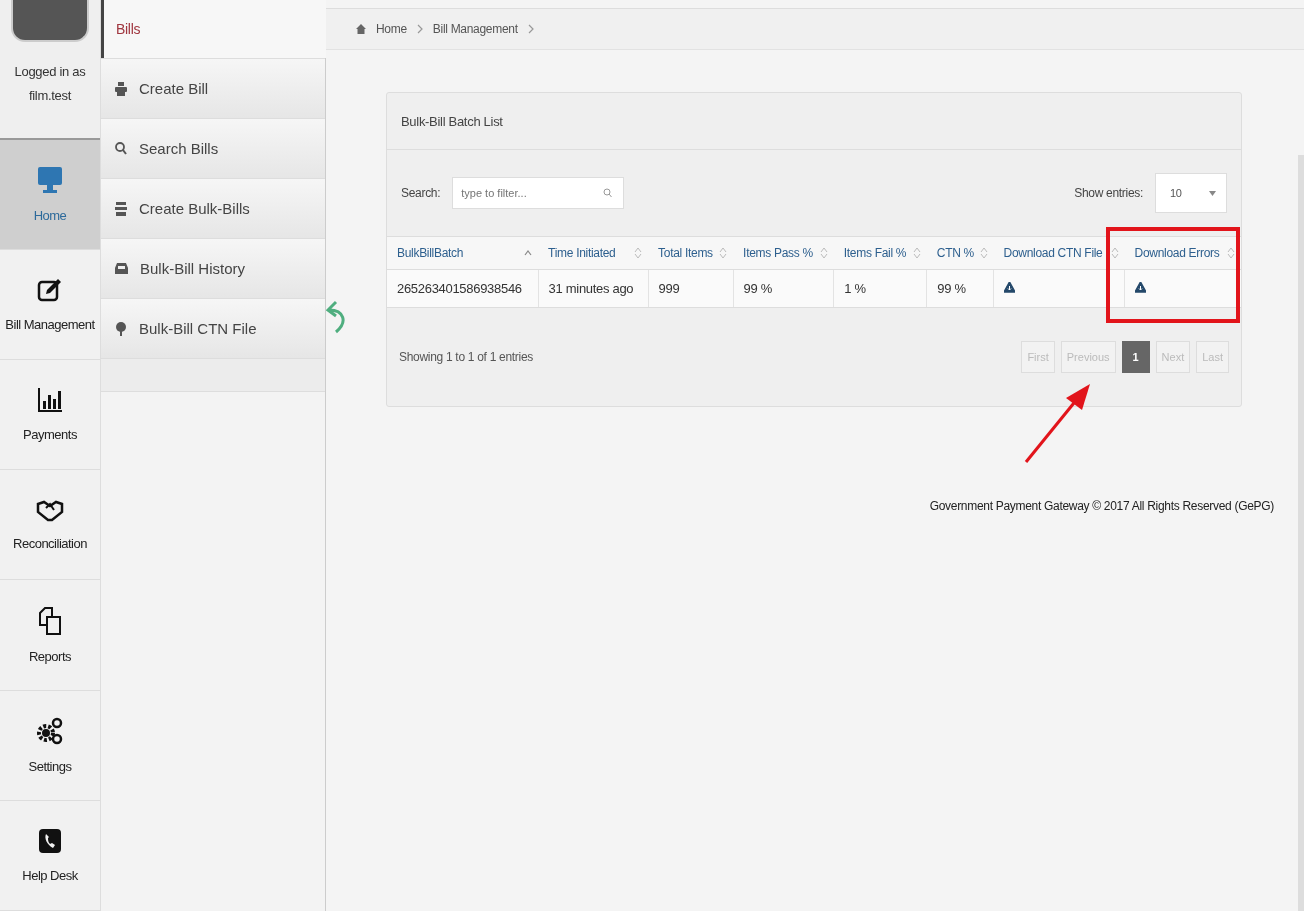  I want to click on column-header: CTN %, so click(960, 253).